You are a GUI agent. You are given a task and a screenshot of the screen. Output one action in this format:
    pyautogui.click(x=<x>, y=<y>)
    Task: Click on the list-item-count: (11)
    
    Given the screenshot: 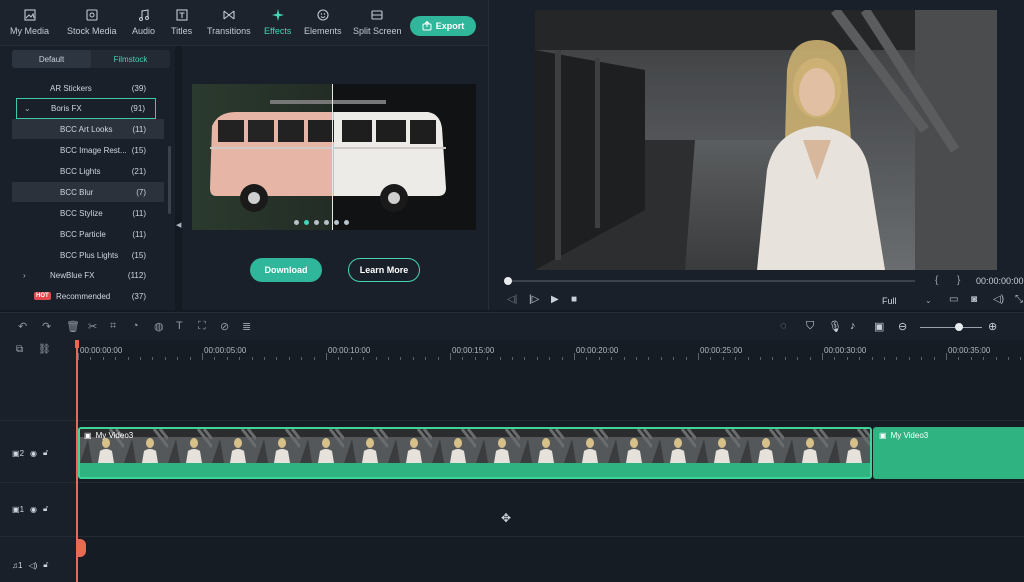 What is the action you would take?
    pyautogui.click(x=139, y=213)
    